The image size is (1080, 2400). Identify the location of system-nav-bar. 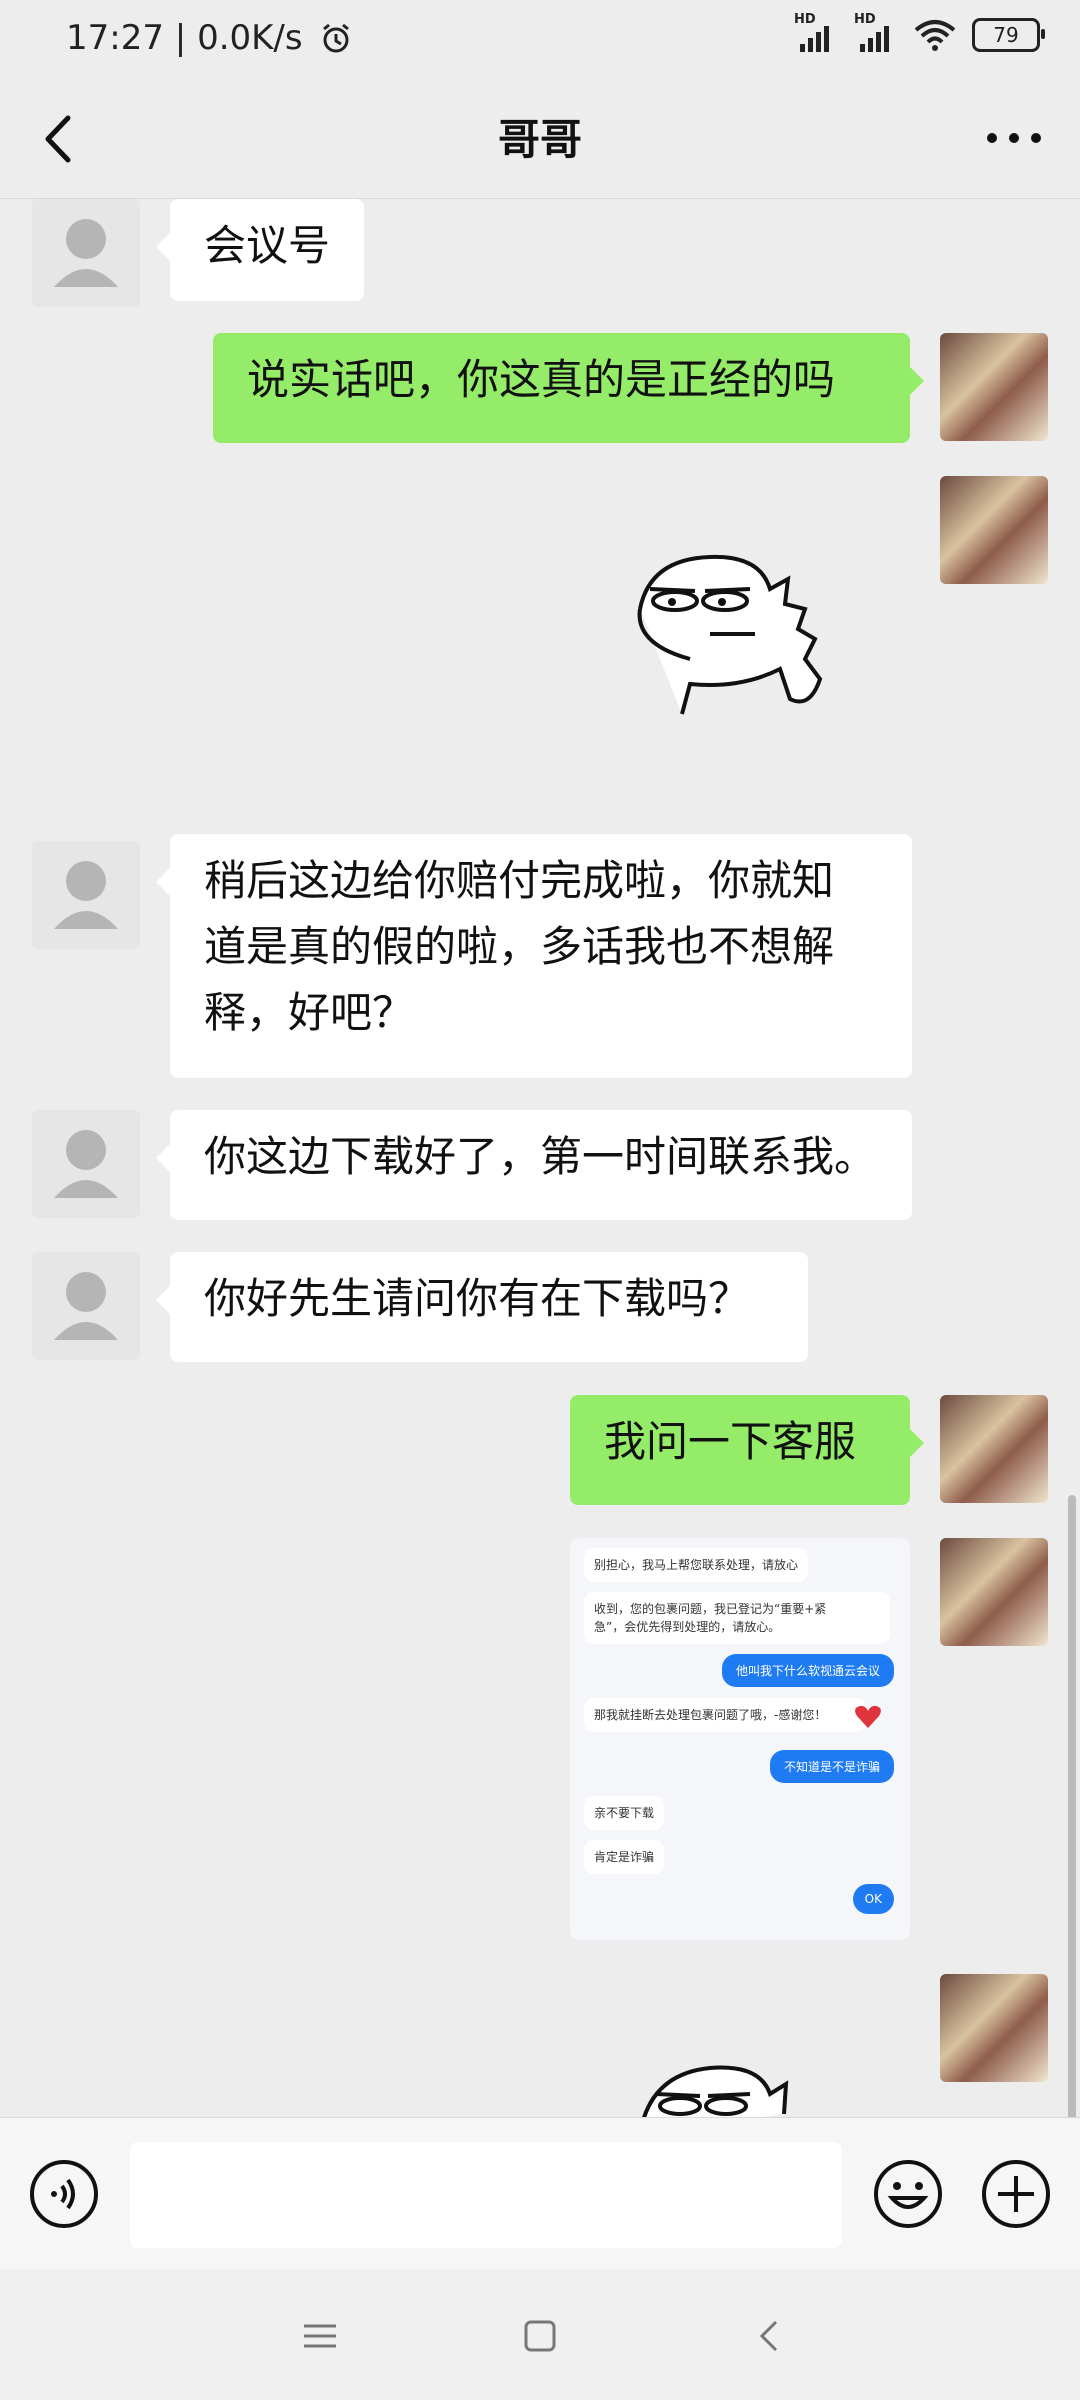
(540, 2334).